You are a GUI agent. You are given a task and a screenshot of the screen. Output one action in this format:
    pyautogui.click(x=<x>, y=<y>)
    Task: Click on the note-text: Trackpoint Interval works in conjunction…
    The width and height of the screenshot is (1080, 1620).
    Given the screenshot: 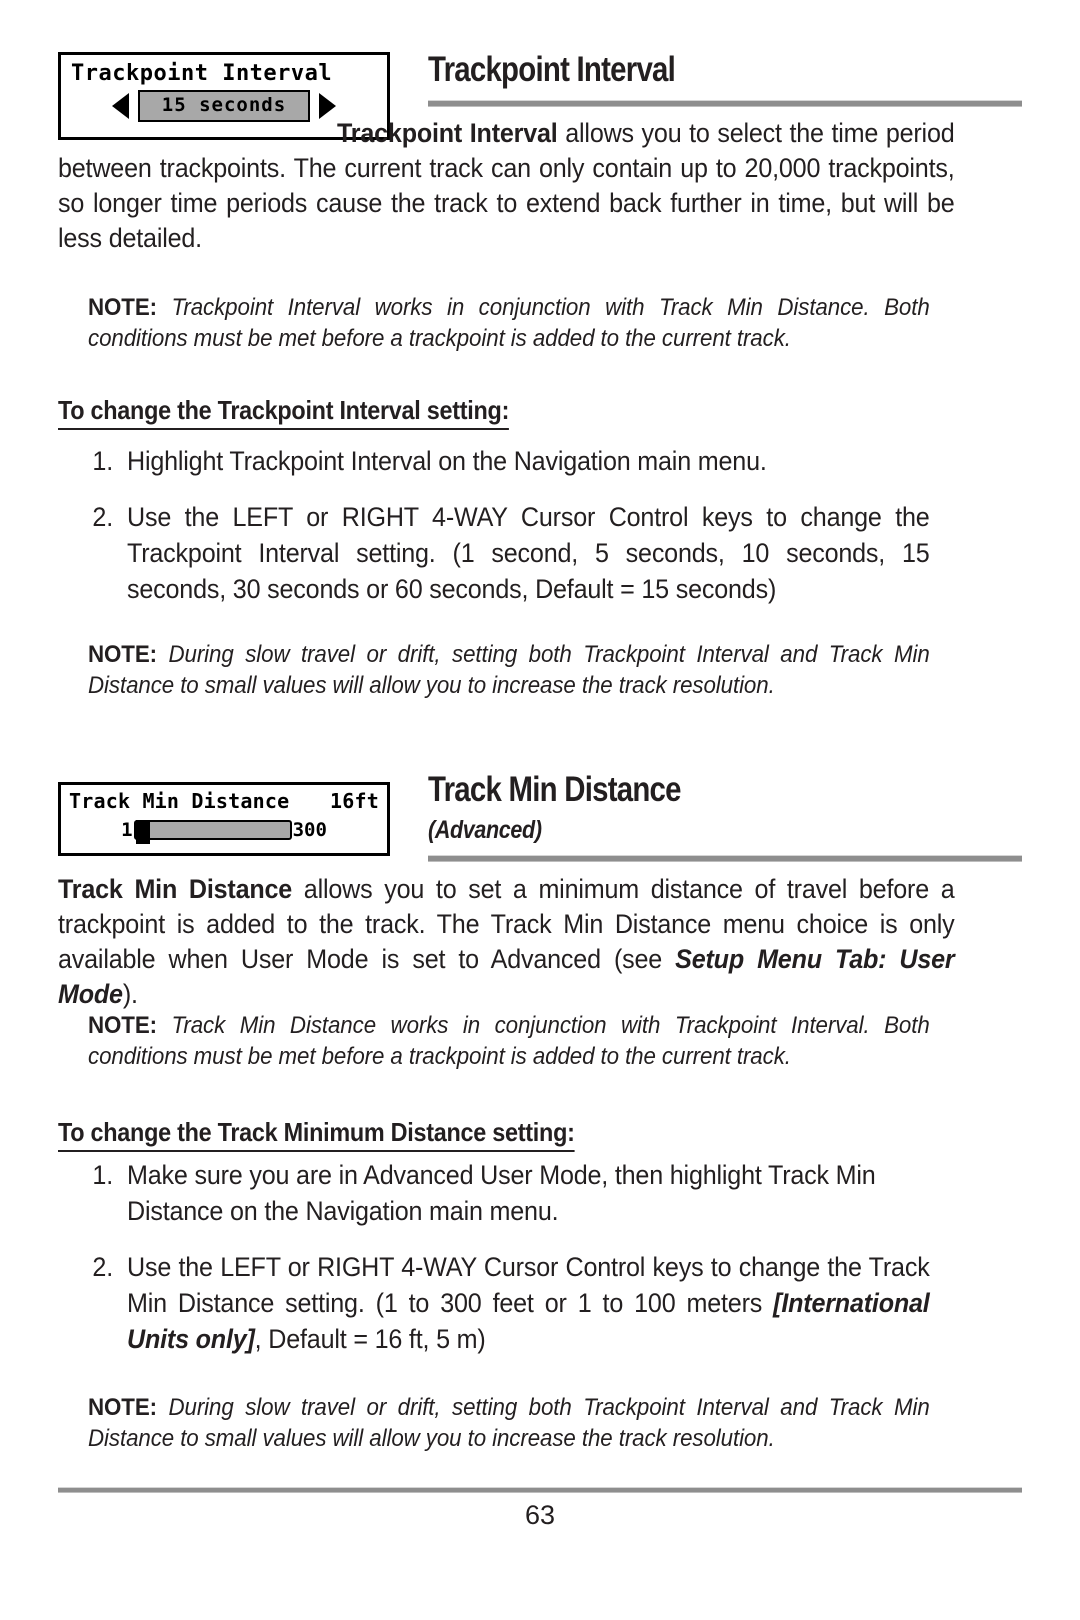 What is the action you would take?
    pyautogui.click(x=509, y=323)
    